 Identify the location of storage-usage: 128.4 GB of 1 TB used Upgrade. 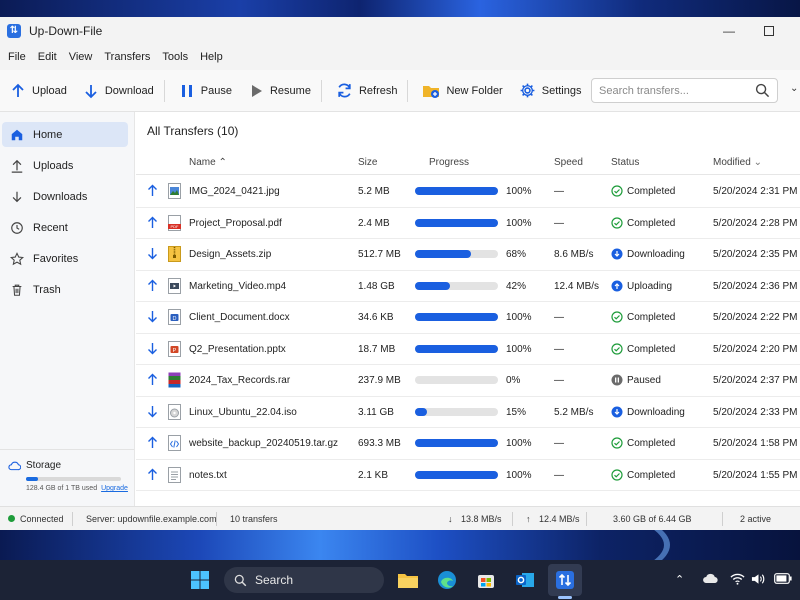
(77, 488).